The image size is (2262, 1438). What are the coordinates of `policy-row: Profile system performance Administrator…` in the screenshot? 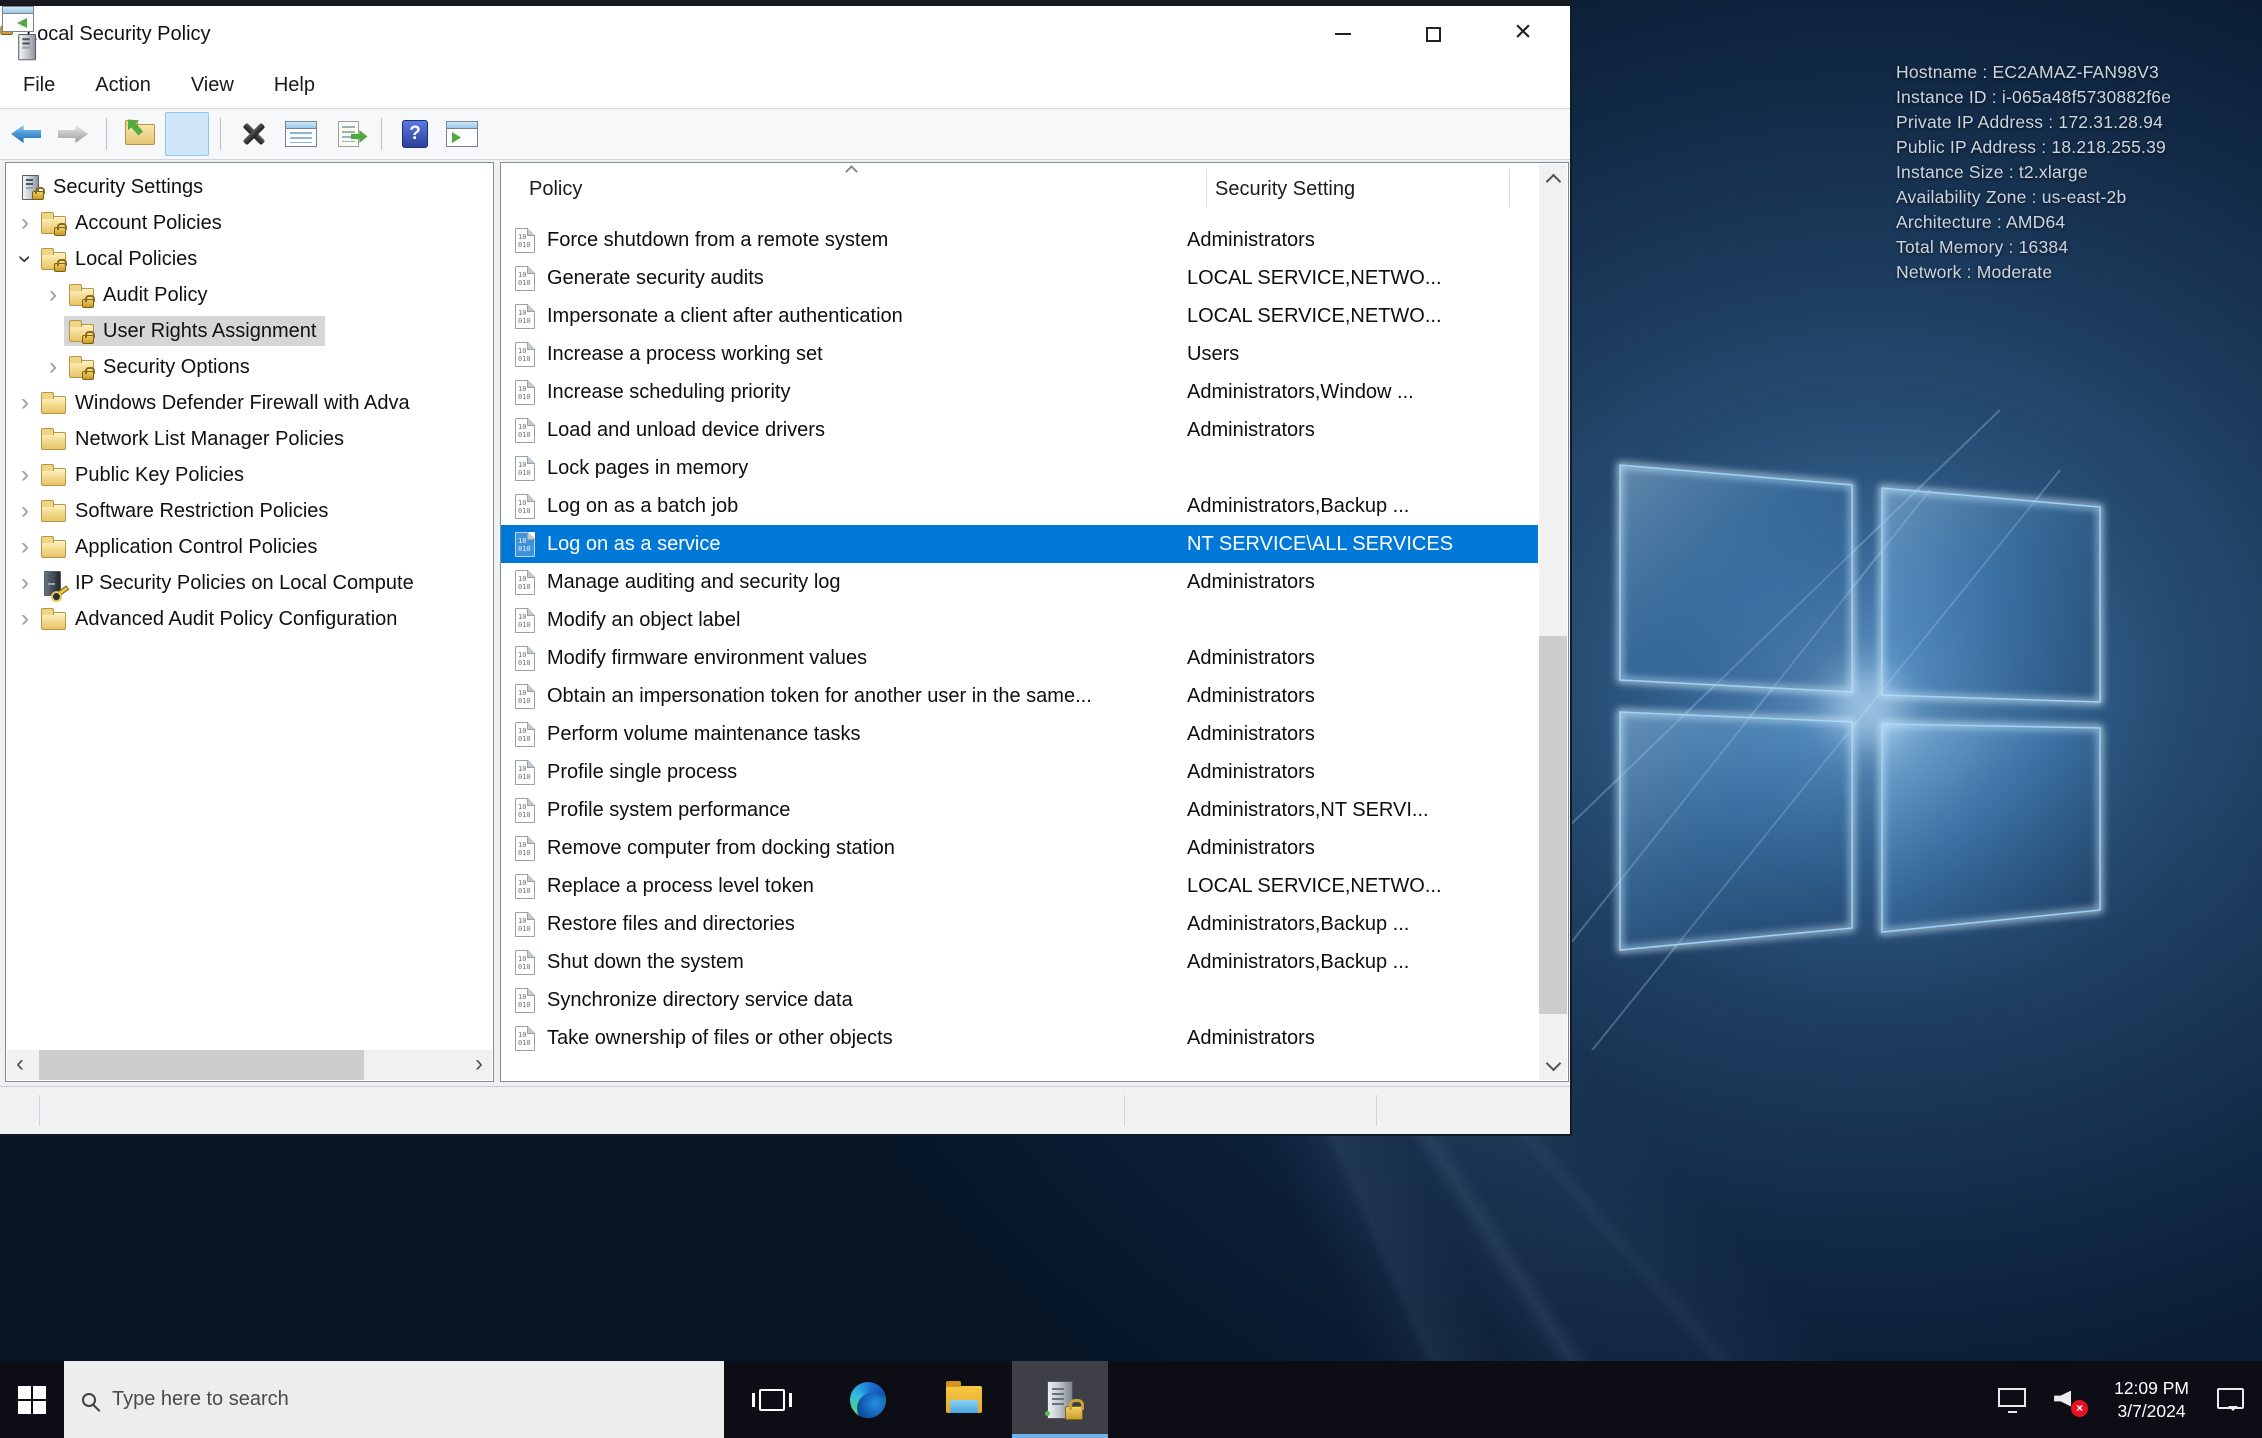 It's located at (1019, 810).